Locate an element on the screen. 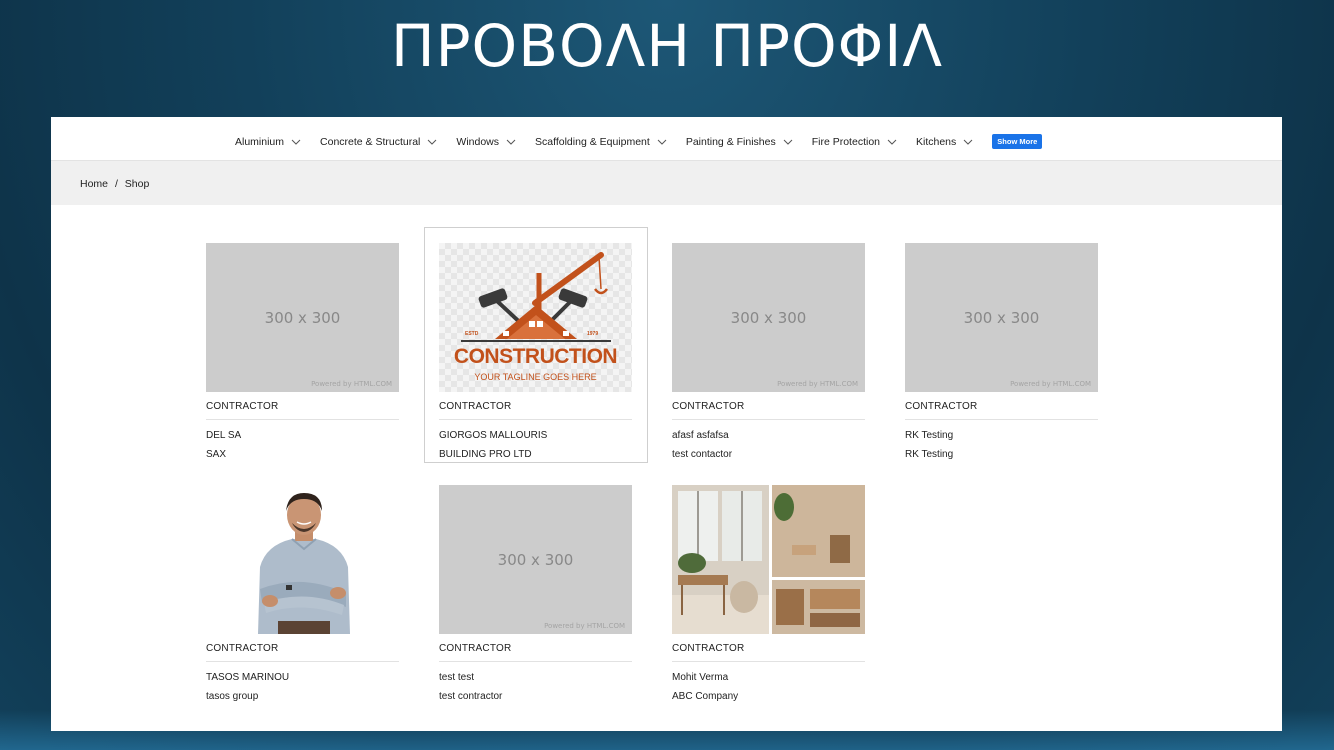  interior-collage-image is located at coordinates (768, 559).